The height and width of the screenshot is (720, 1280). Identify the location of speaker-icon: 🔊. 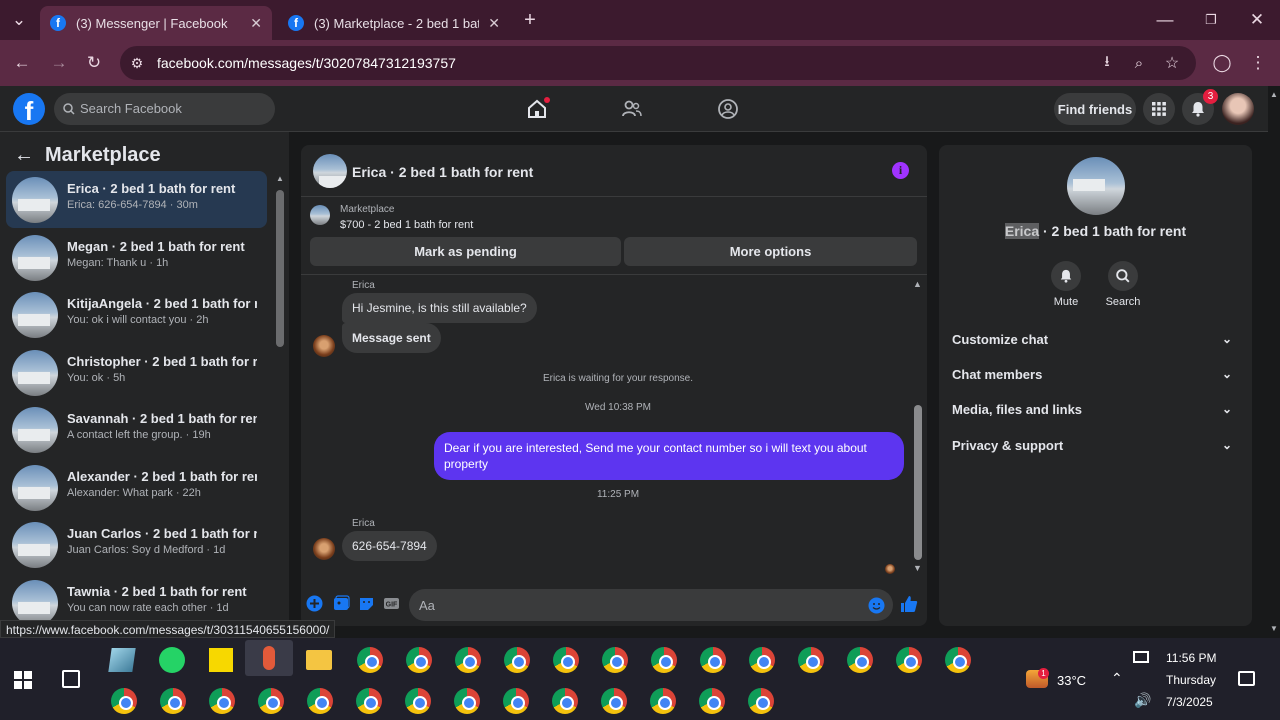
(1142, 700).